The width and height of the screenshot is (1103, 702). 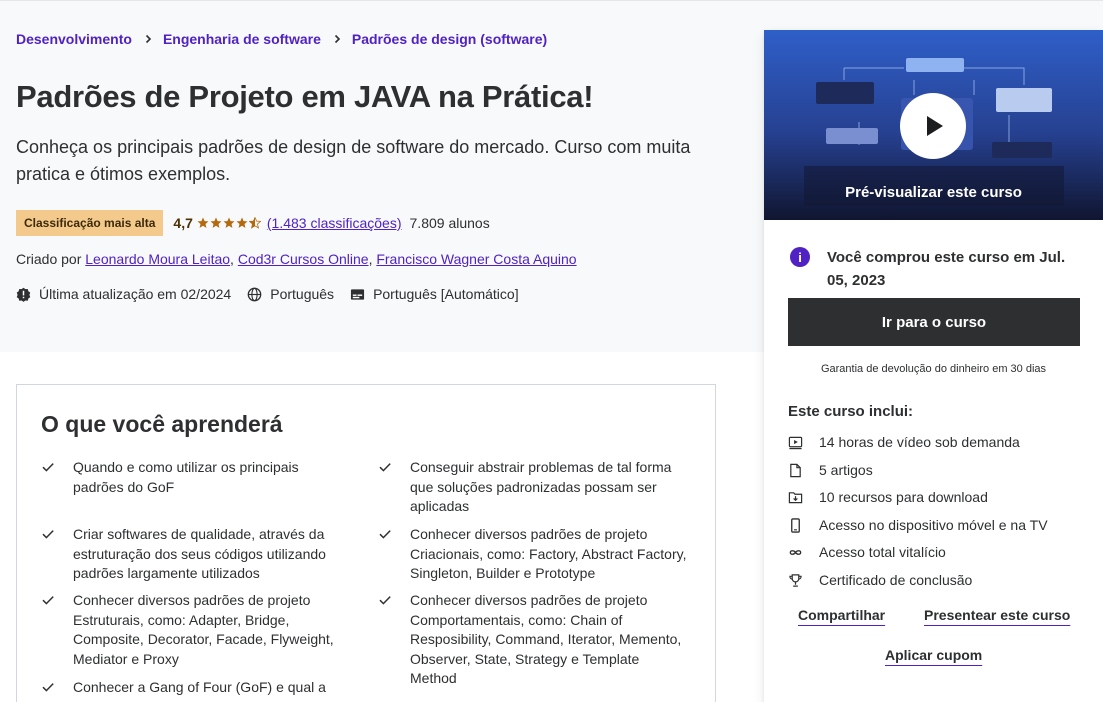 I want to click on share-button: Compartilhar, so click(x=841, y=615).